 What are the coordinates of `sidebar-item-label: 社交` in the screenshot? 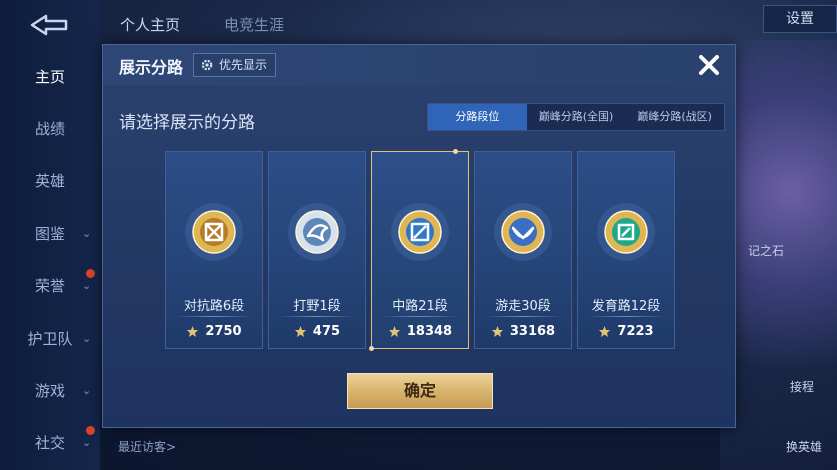 It's located at (49, 443).